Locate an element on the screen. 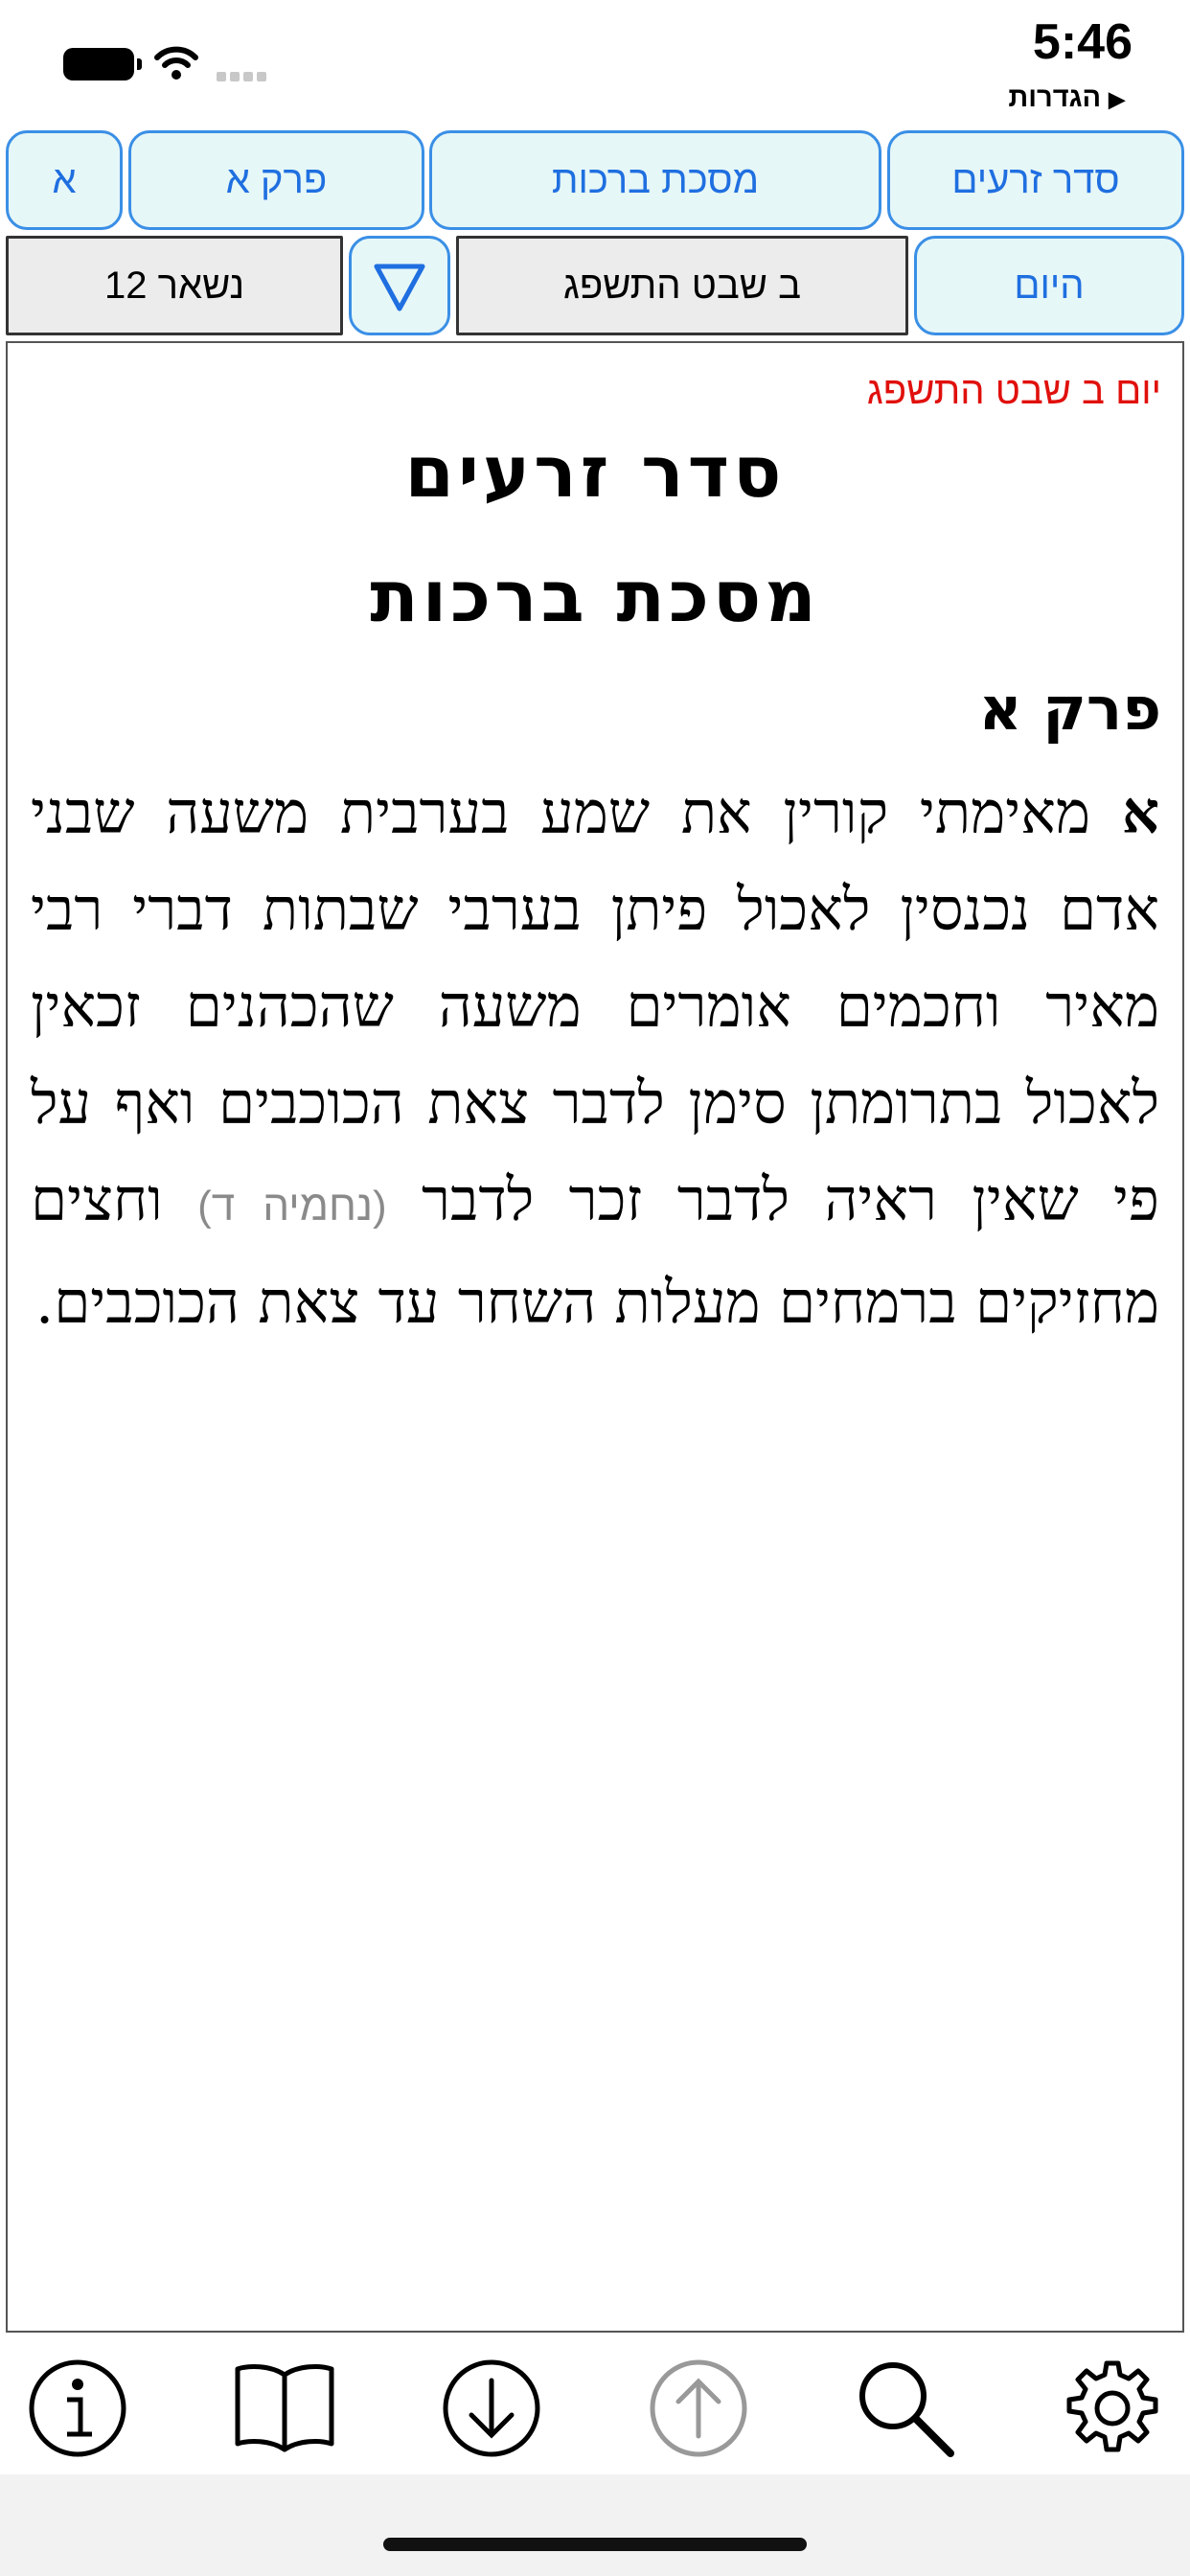 The height and width of the screenshot is (2576, 1190). back-to-settings-link: הגדרות ▶ is located at coordinates (1067, 98).